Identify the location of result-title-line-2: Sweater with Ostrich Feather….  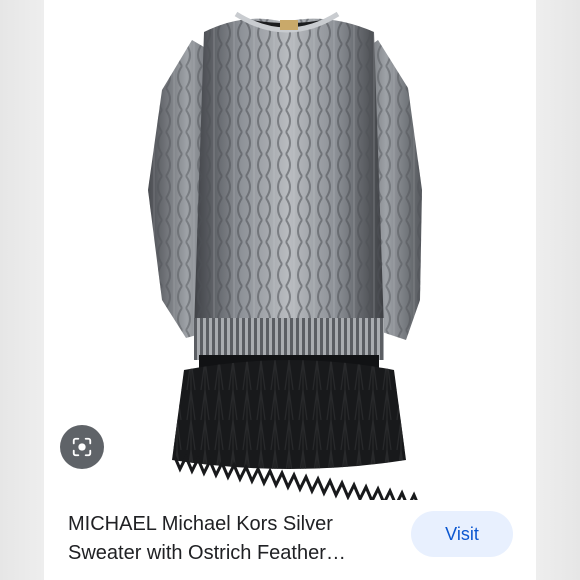
(207, 553).